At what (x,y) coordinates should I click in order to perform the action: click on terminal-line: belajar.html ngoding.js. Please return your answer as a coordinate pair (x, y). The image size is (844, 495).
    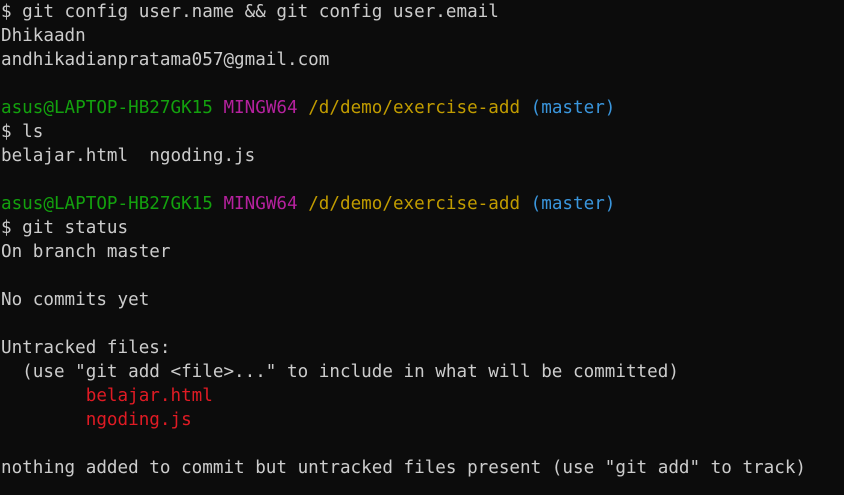
    Looking at the image, I should click on (422, 156).